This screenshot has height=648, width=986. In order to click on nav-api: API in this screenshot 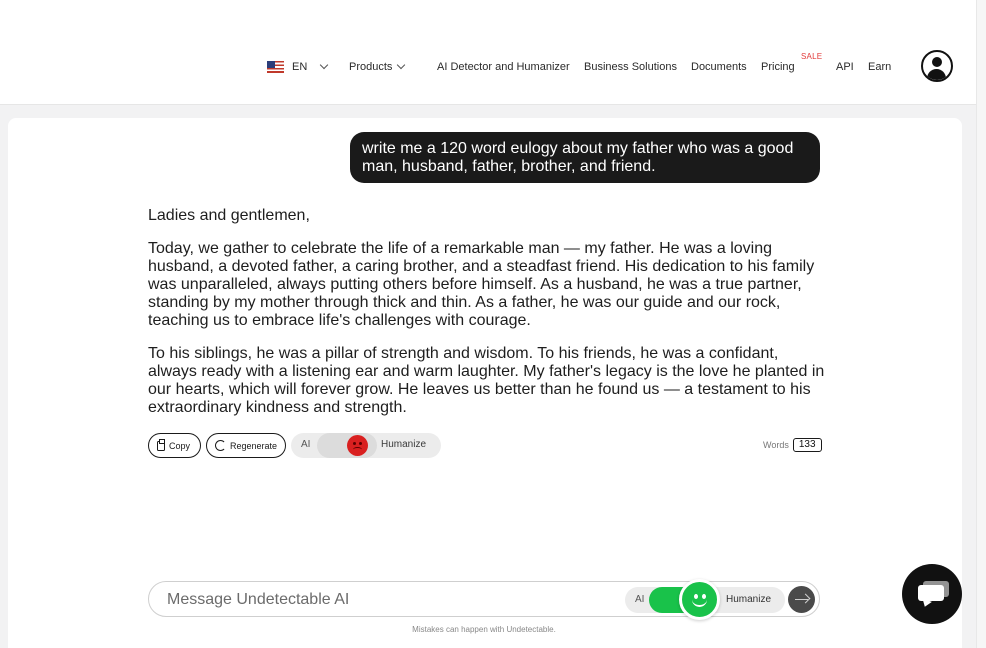, I will do `click(845, 67)`.